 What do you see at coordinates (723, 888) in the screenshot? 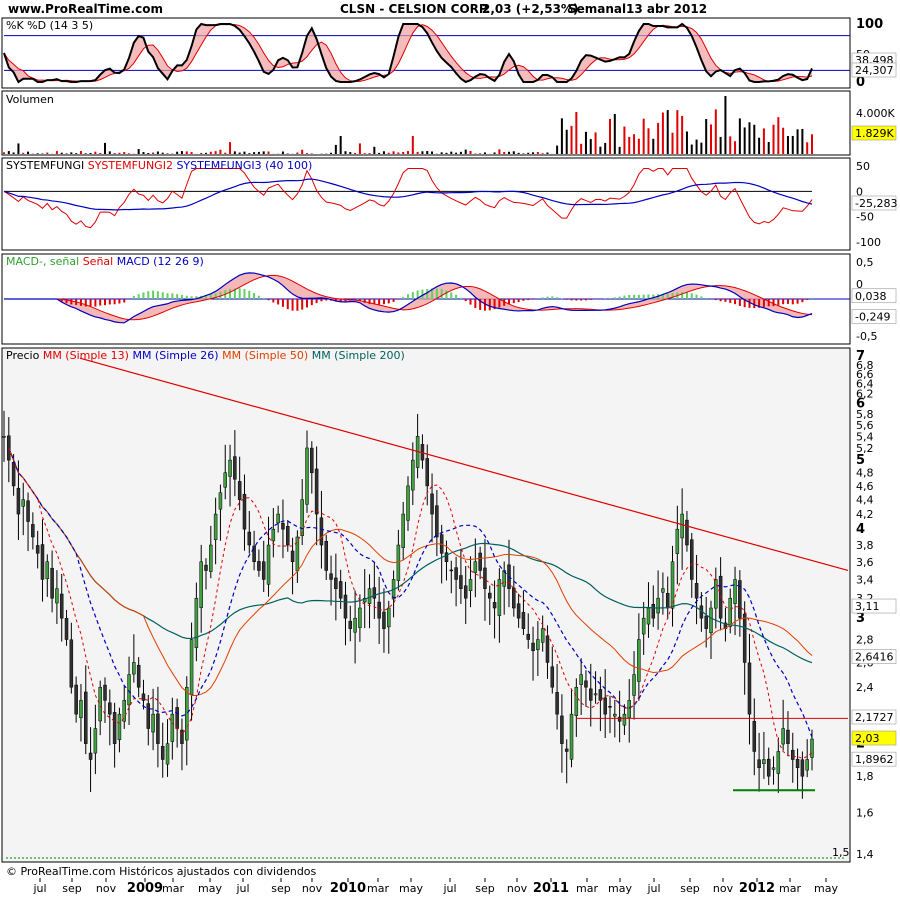
I see `x-tick-label: nov` at bounding box center [723, 888].